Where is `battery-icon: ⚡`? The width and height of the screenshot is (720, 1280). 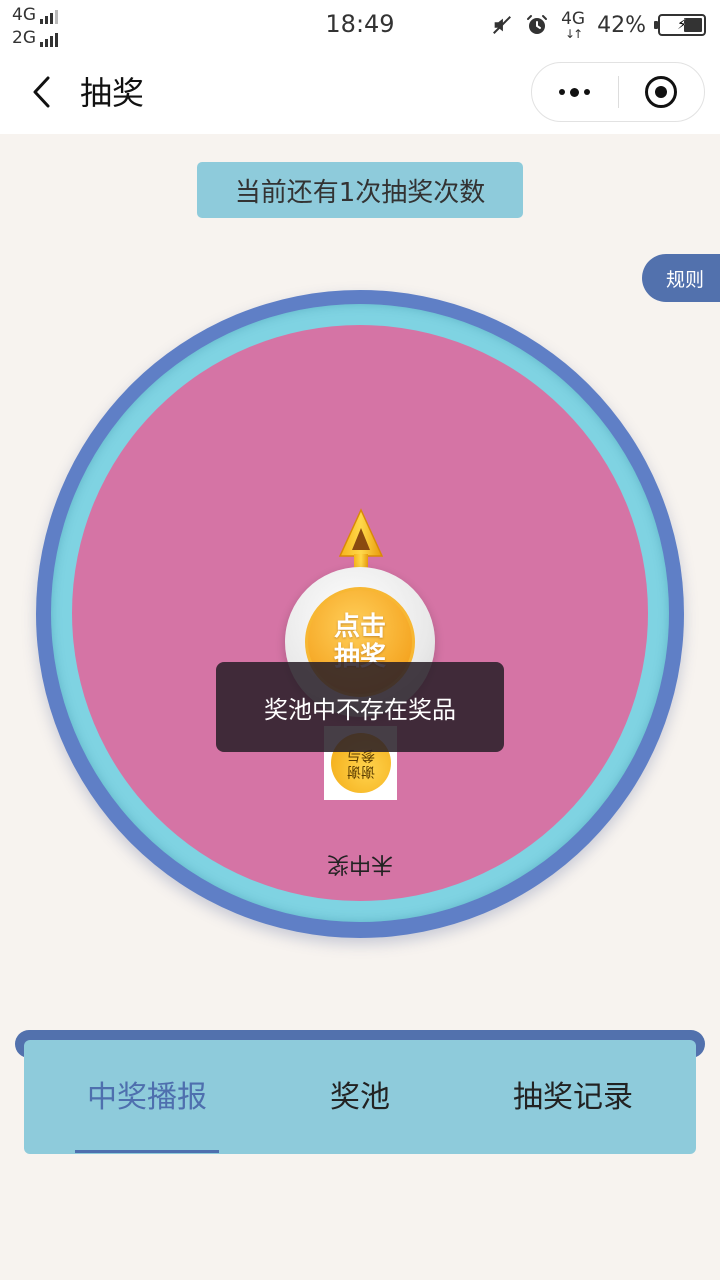 battery-icon: ⚡ is located at coordinates (680, 25).